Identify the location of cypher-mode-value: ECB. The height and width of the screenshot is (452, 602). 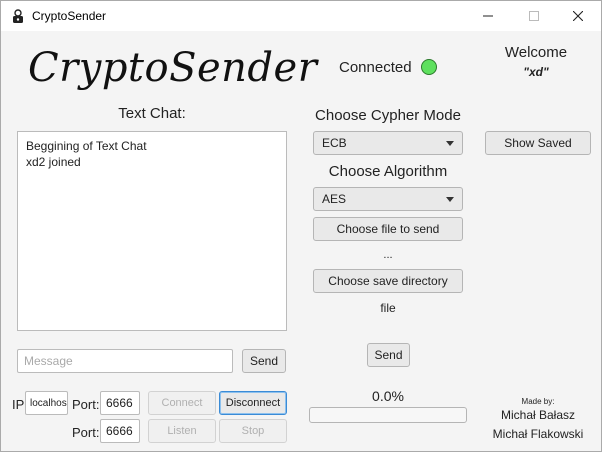
(334, 143).